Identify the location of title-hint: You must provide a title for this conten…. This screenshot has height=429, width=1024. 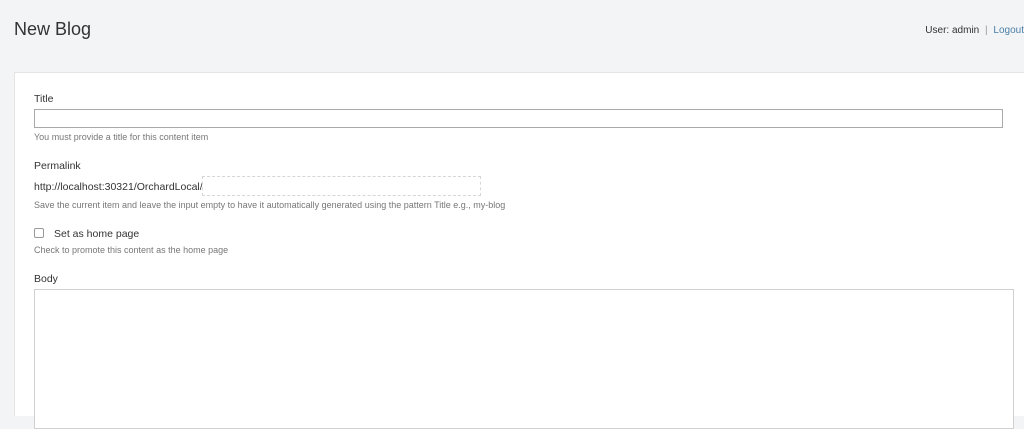
(121, 137).